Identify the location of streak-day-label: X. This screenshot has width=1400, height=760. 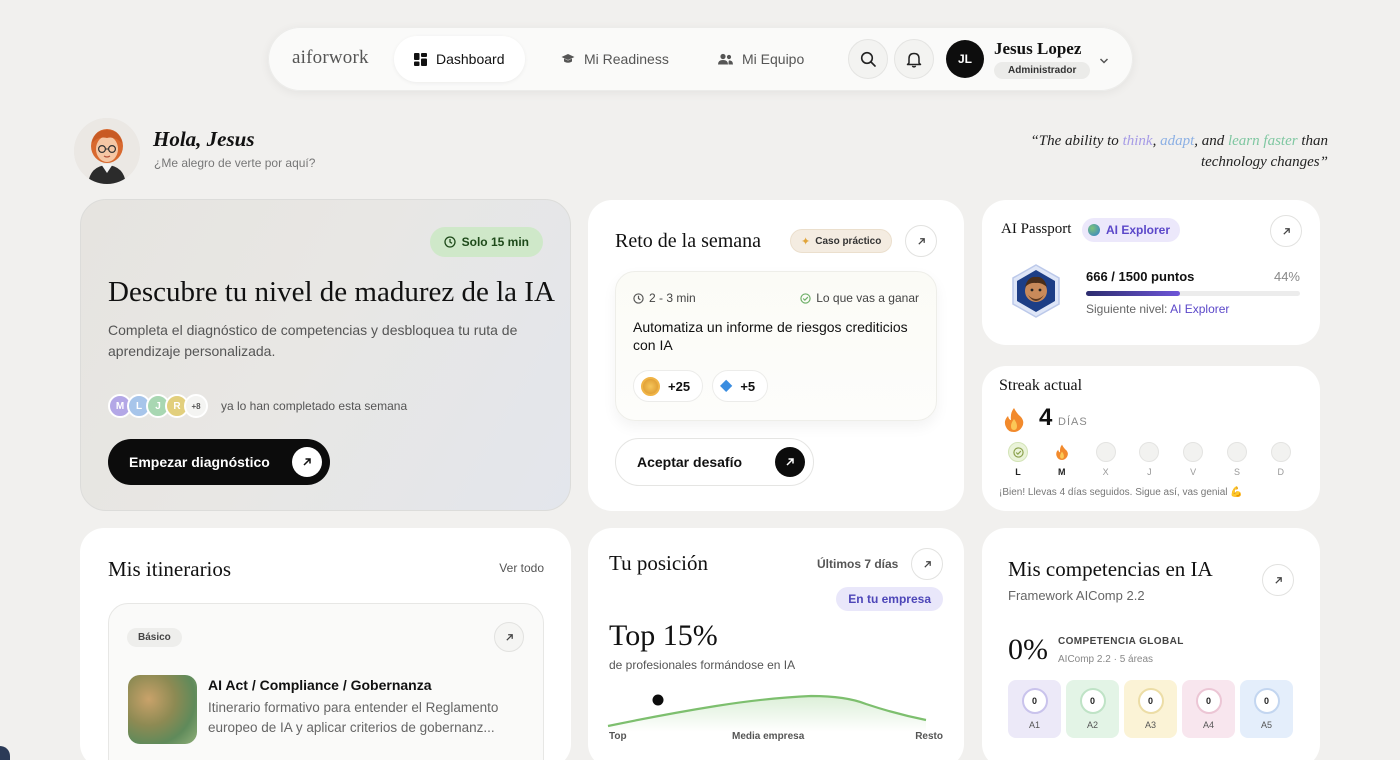
(1105, 472).